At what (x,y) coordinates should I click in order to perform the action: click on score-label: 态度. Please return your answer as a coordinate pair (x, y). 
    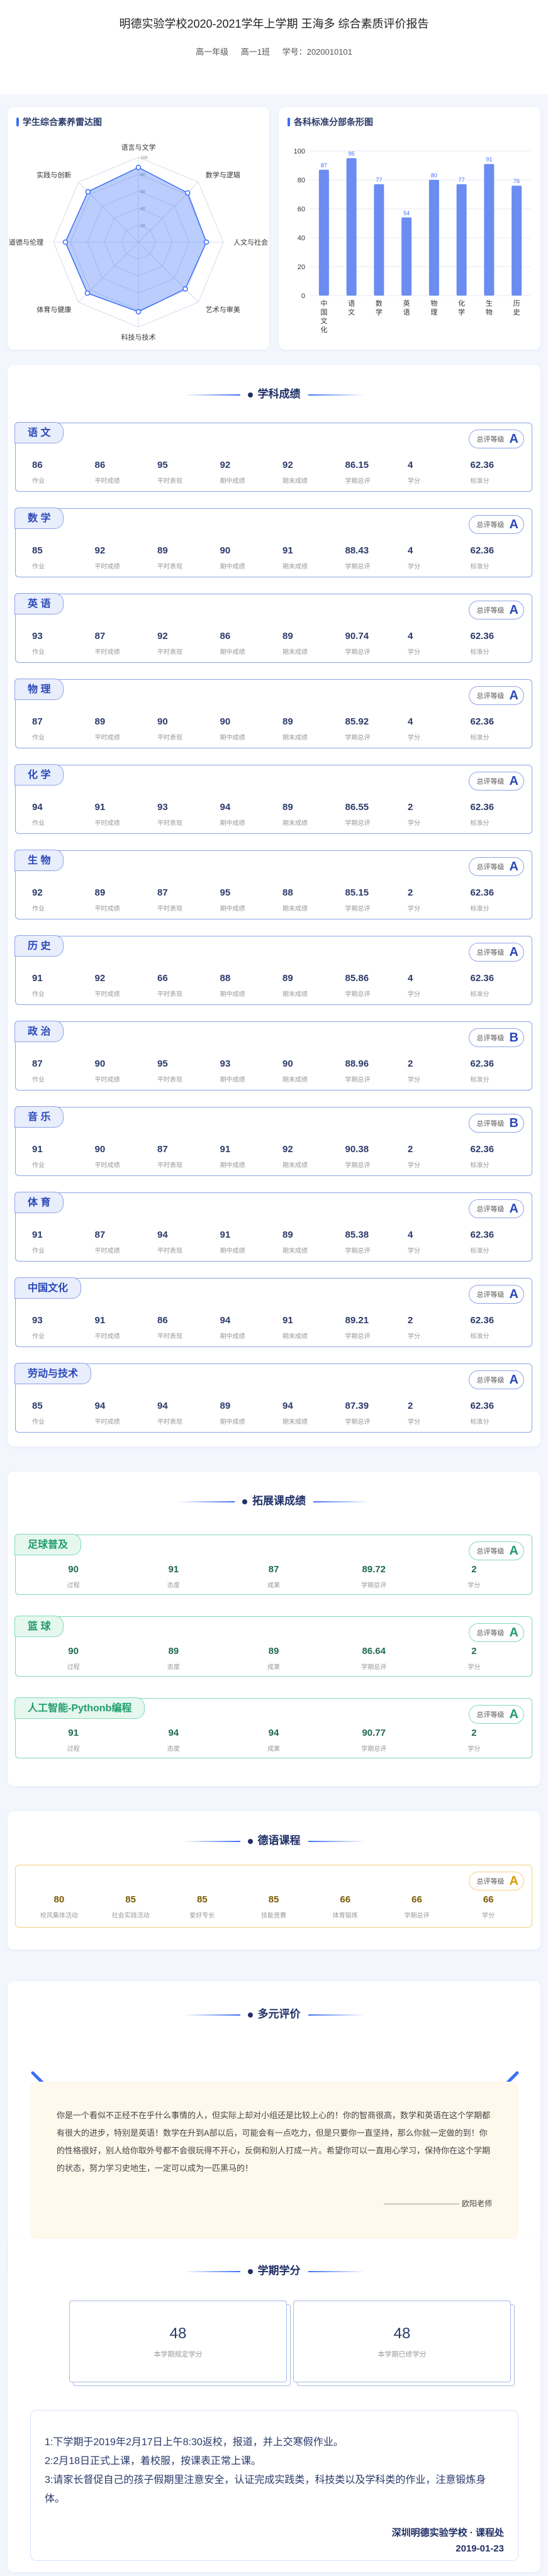
    Looking at the image, I should click on (173, 1667).